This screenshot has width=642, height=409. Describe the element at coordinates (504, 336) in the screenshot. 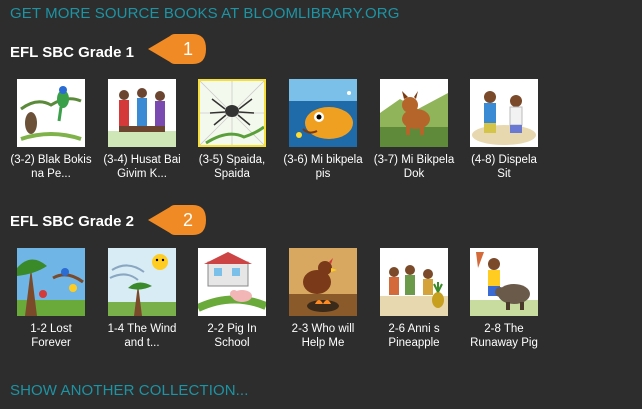

I see `book-title: 2-8 The Runaway Pig` at that location.